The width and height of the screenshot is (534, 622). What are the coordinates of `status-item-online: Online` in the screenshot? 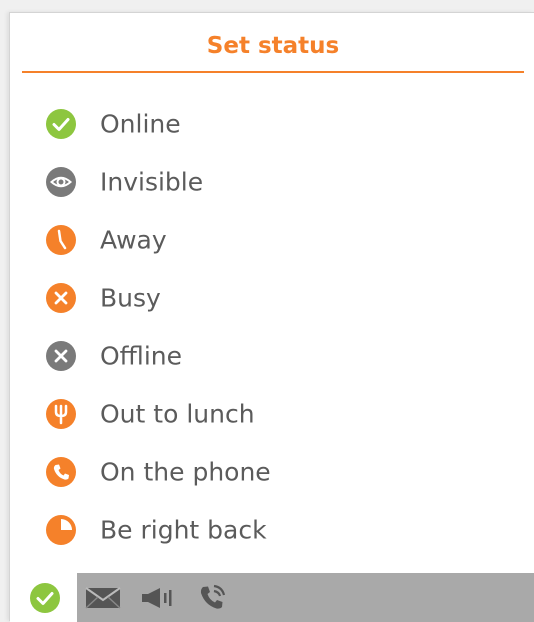 It's located at (272, 124).